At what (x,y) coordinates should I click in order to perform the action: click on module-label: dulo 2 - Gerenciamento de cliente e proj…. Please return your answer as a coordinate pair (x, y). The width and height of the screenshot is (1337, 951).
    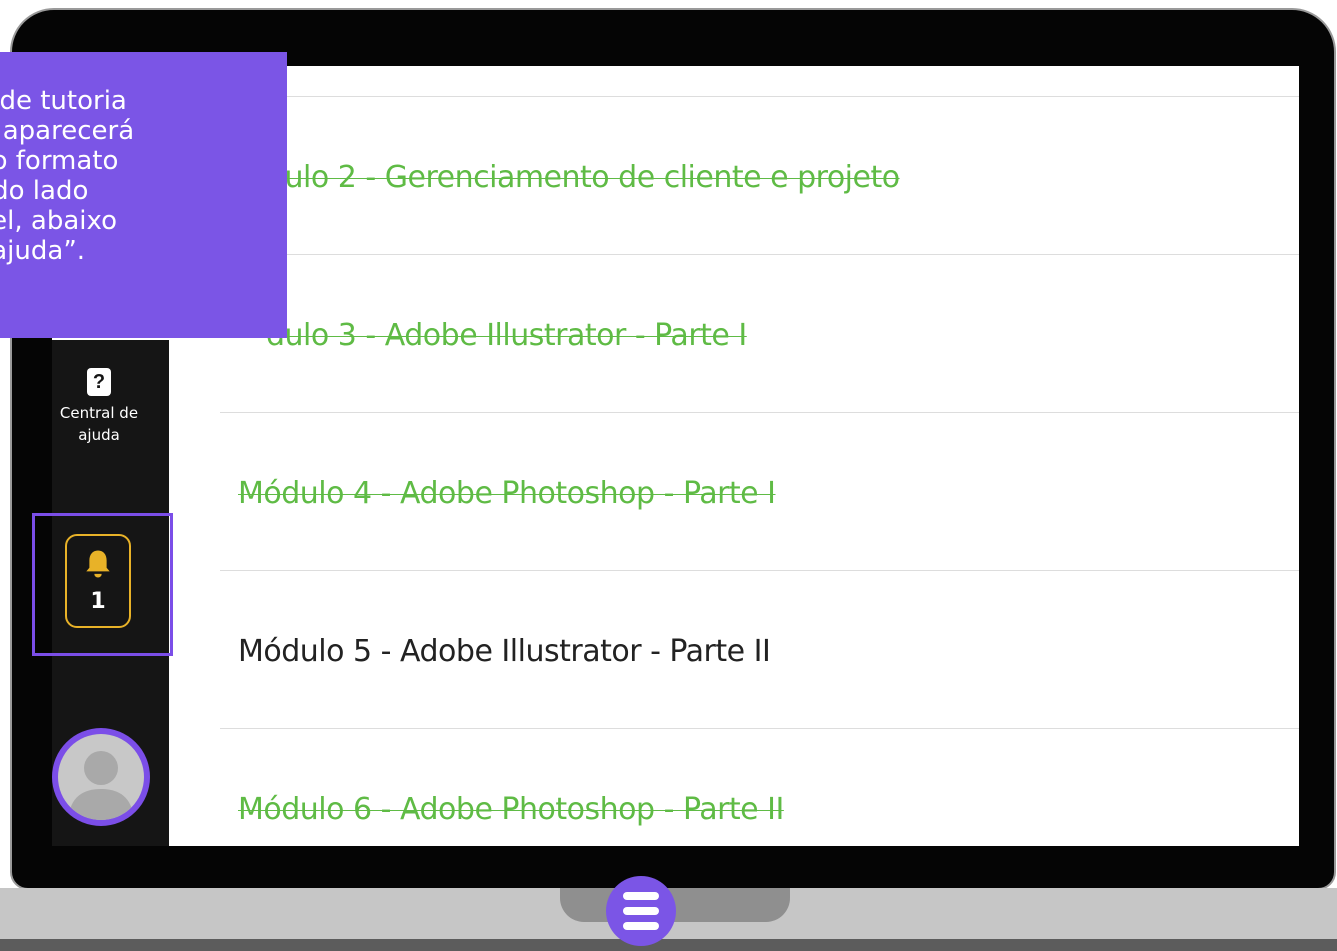
    Looking at the image, I should click on (583, 177).